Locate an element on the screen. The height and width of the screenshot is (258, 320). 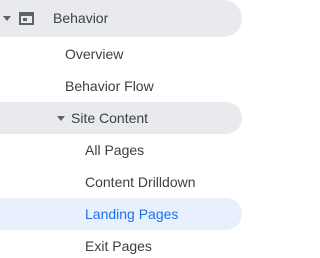
nav-item-label: Overview is located at coordinates (94, 54).